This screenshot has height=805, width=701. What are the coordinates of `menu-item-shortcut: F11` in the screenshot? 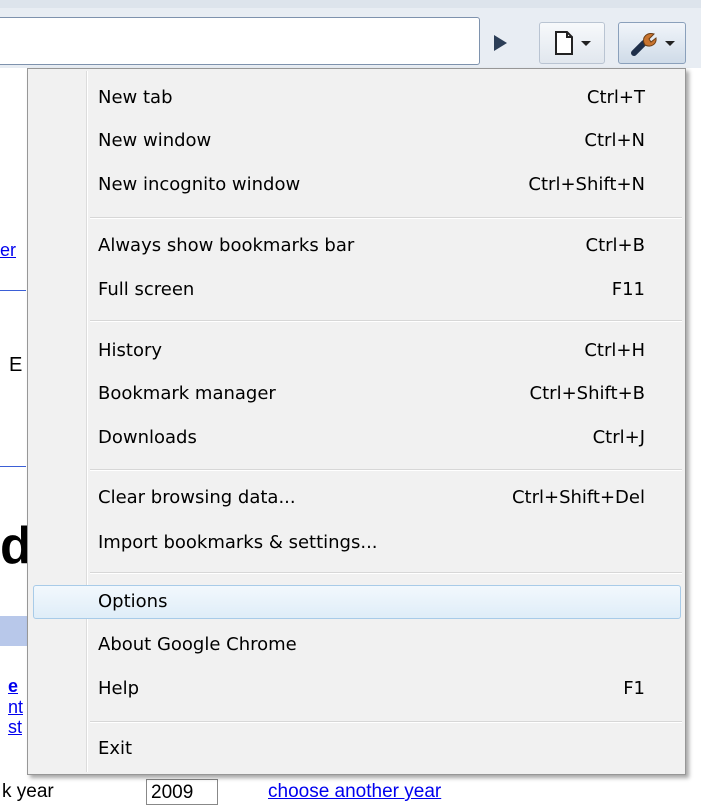 It's located at (628, 289).